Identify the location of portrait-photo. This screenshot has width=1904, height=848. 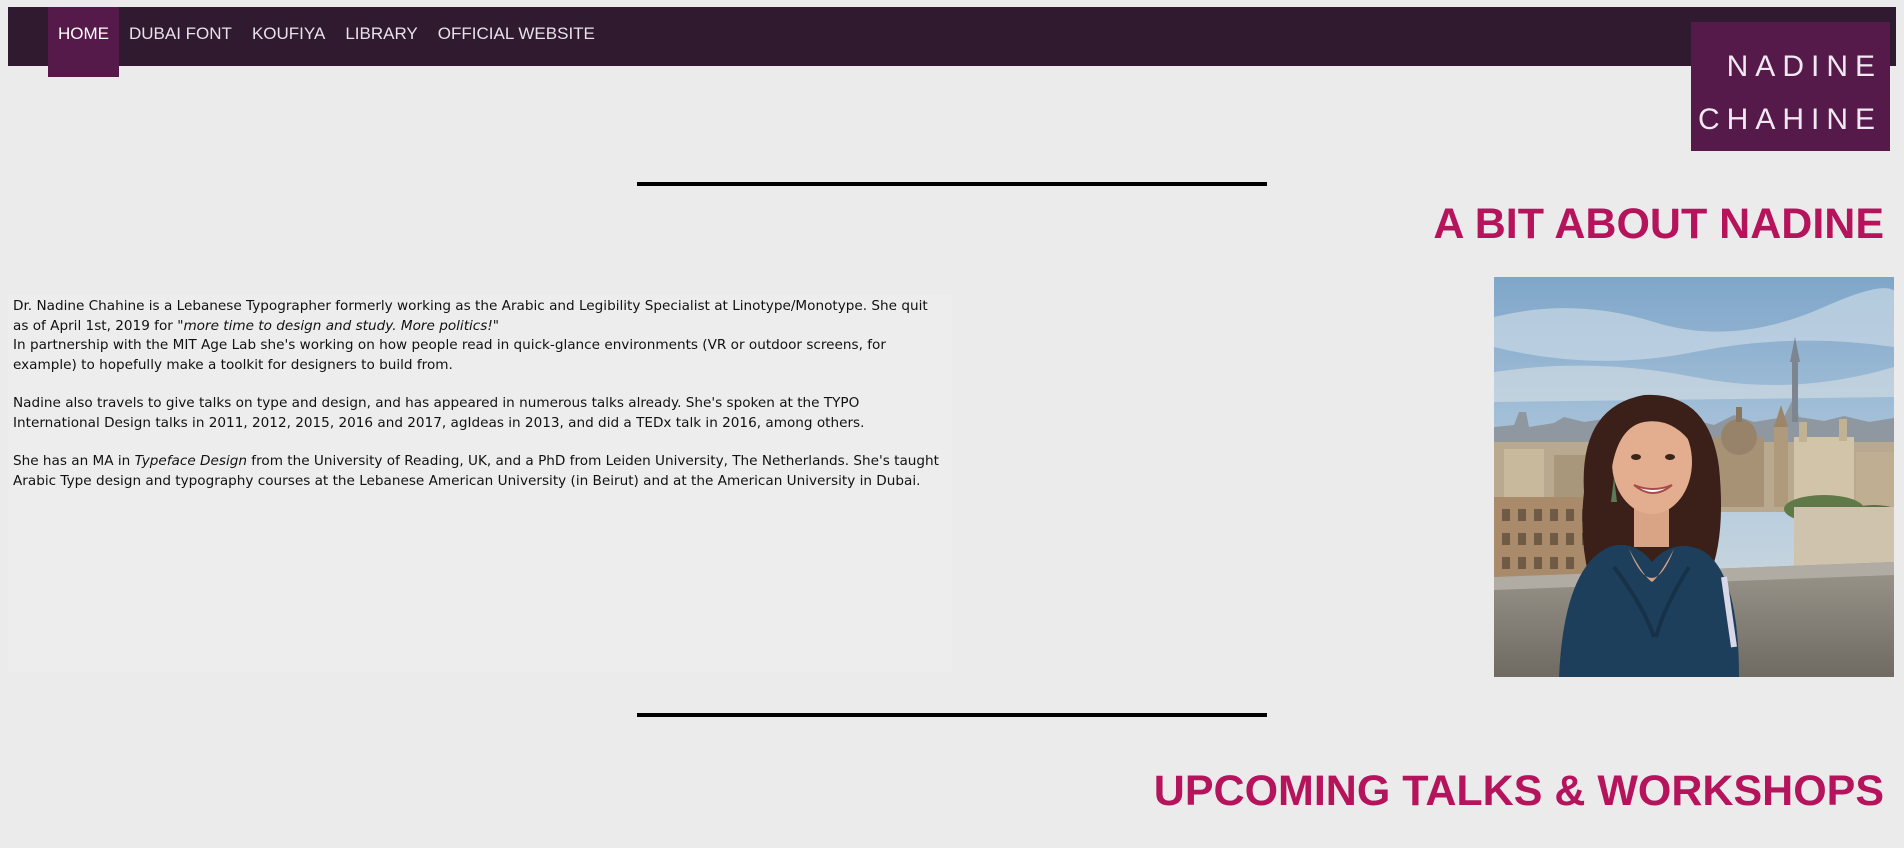
(1694, 477).